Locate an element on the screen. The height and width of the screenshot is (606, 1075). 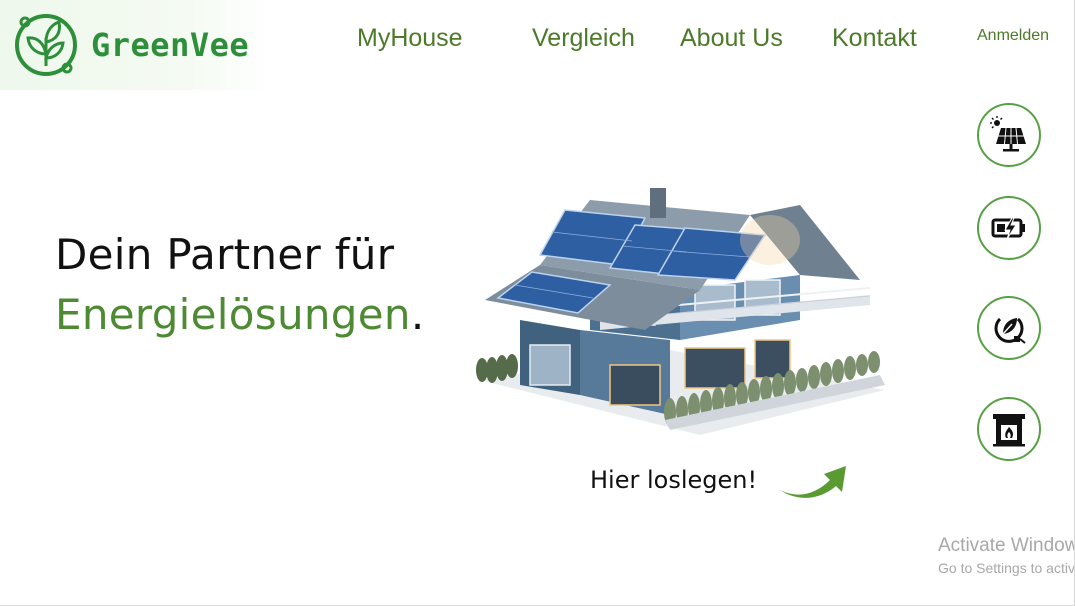
activation-watermark-title: Activate Windows is located at coordinates (1006, 545).